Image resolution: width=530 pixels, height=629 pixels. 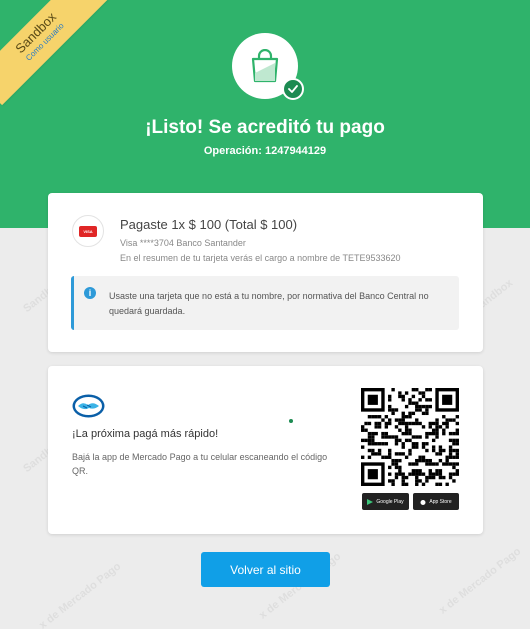 What do you see at coordinates (390, 501) in the screenshot?
I see `google-play-label: Google Play` at bounding box center [390, 501].